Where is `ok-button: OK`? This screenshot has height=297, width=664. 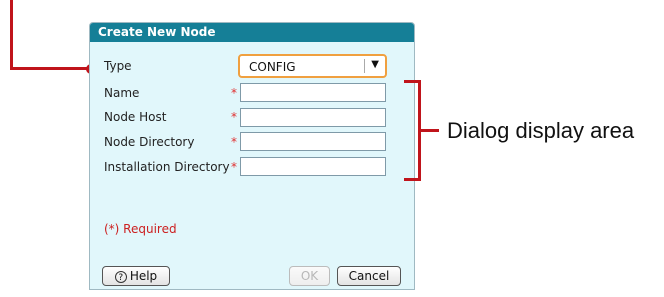 ok-button: OK is located at coordinates (309, 276).